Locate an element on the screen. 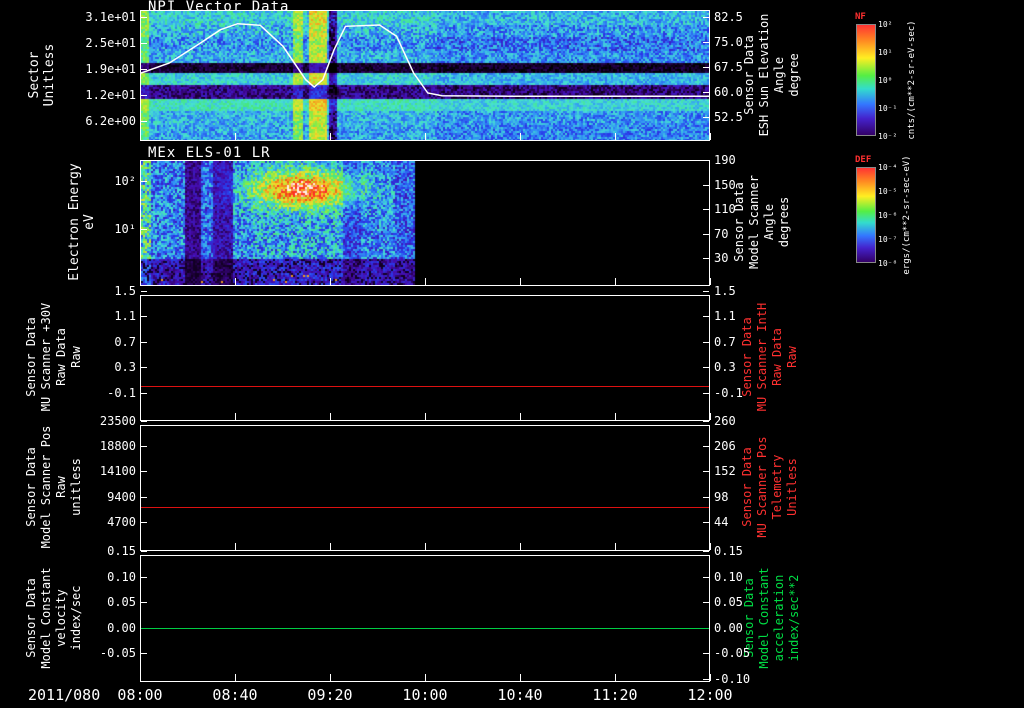  panel-mu-scanner-30v-left-tick: 1.5 is located at coordinates (125, 291).